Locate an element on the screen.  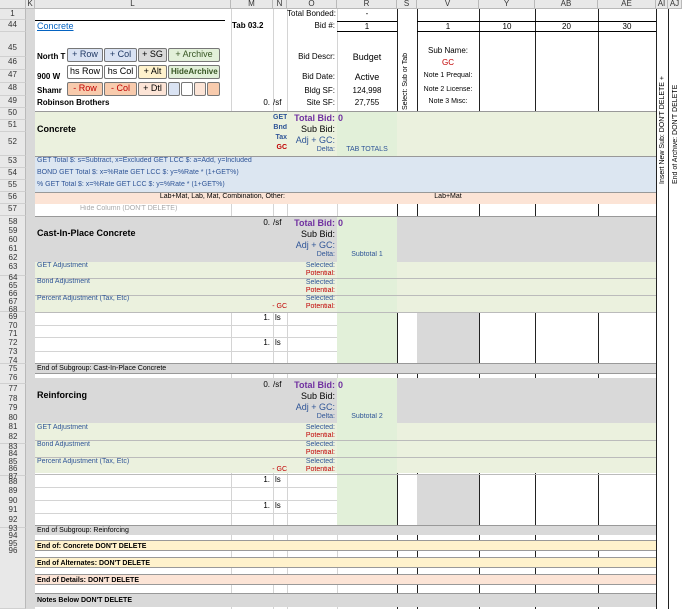
group1-item1-unit: ls is located at coordinates (281, 318).